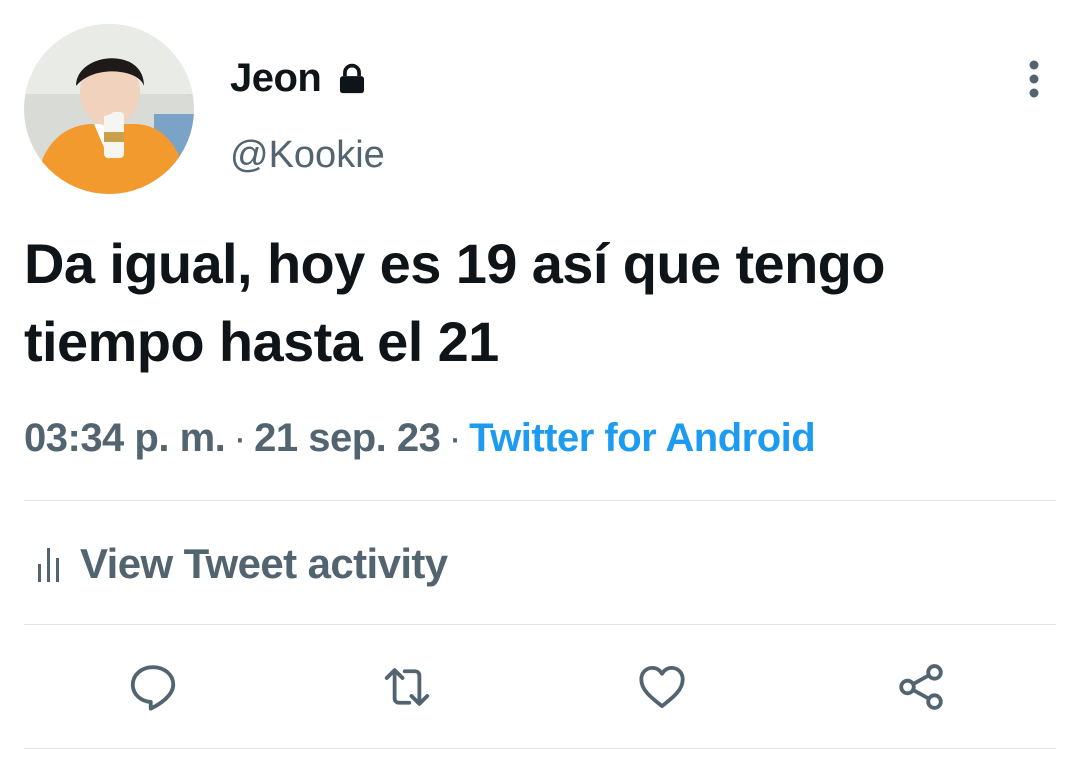 The width and height of the screenshot is (1080, 763). I want to click on display-name: Jeon, so click(299, 78).